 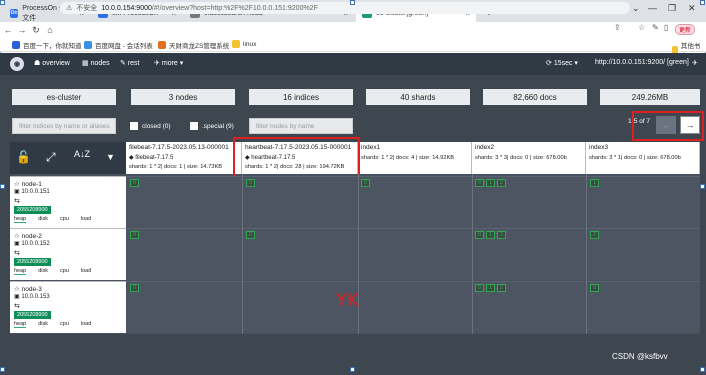 What do you see at coordinates (685, 29) in the screenshot?
I see `update-button: 更新` at bounding box center [685, 29].